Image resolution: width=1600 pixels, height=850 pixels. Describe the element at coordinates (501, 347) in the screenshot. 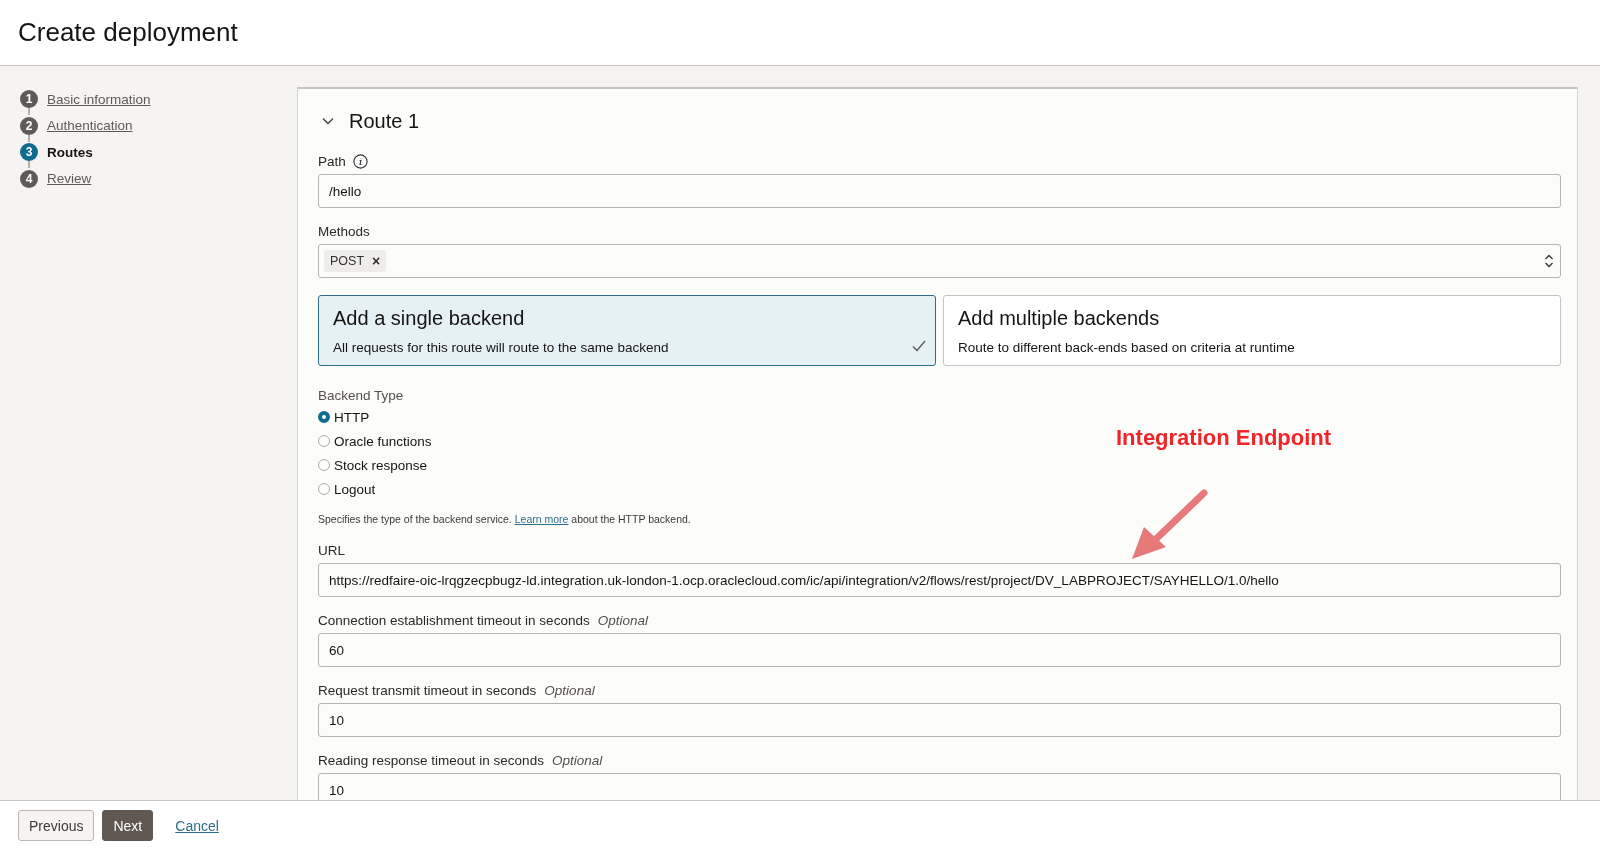

I see `option-description: All requests for this route will route to the same backend` at that location.